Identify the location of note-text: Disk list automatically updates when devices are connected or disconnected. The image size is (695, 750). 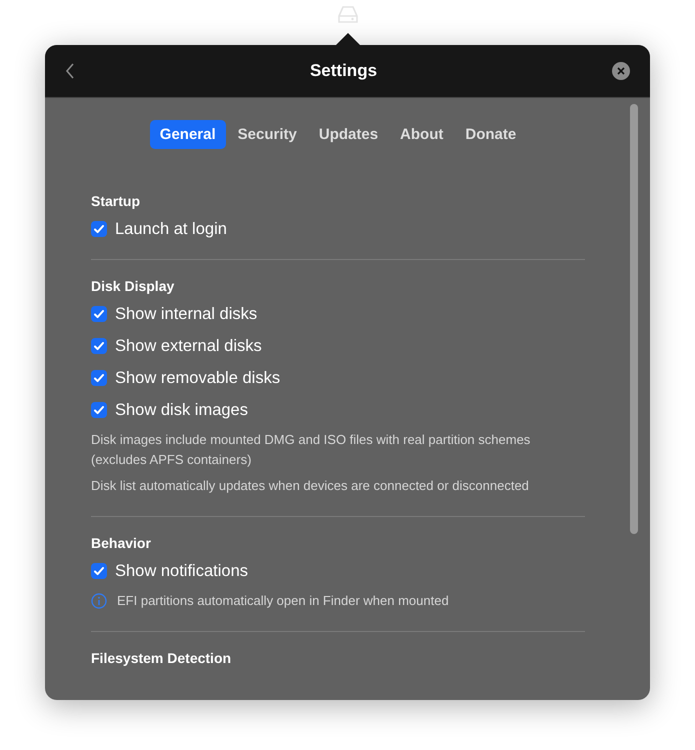
(310, 486).